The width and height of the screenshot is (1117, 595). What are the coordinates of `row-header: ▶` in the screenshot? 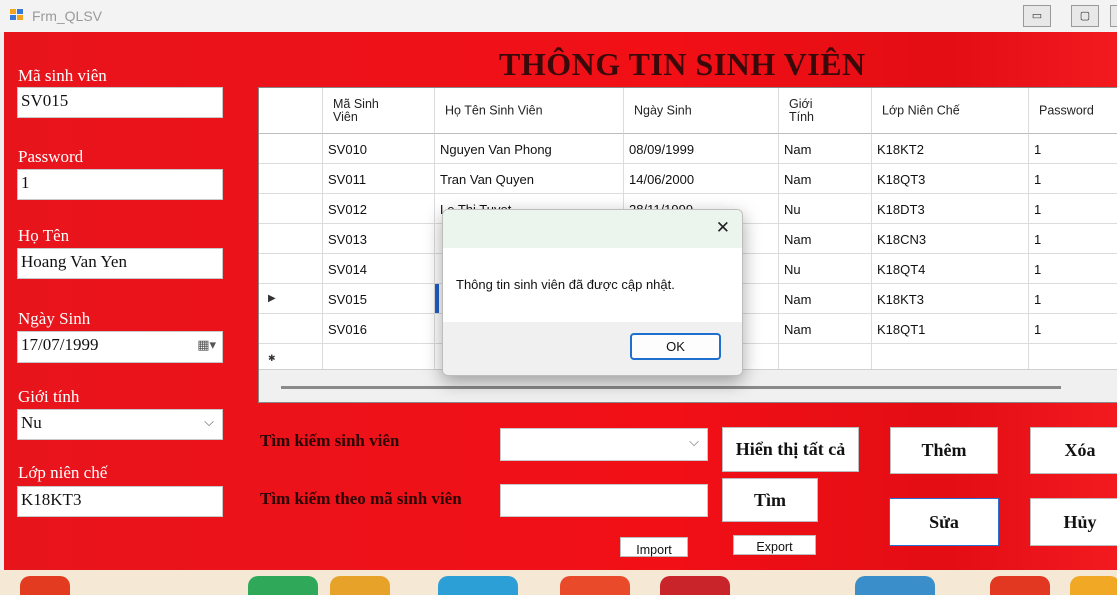 It's located at (291, 299).